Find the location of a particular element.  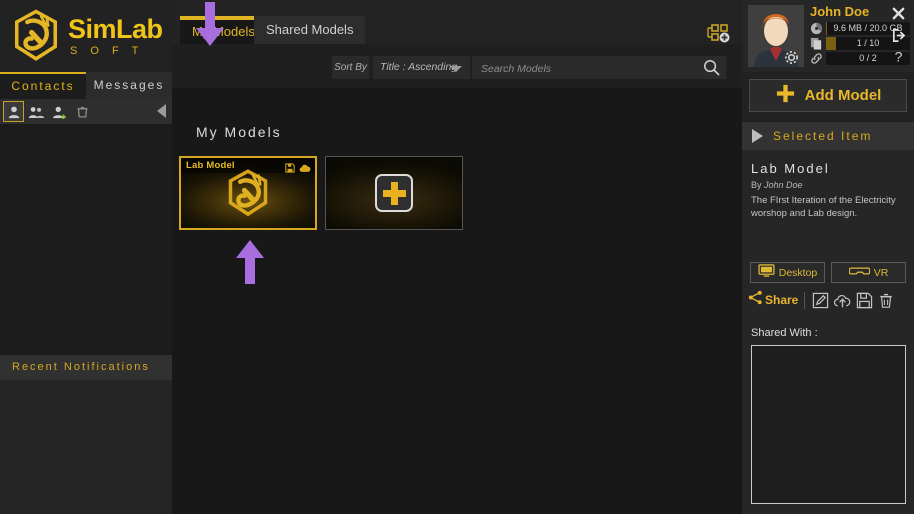

contacts-toolbar is located at coordinates (86, 111).